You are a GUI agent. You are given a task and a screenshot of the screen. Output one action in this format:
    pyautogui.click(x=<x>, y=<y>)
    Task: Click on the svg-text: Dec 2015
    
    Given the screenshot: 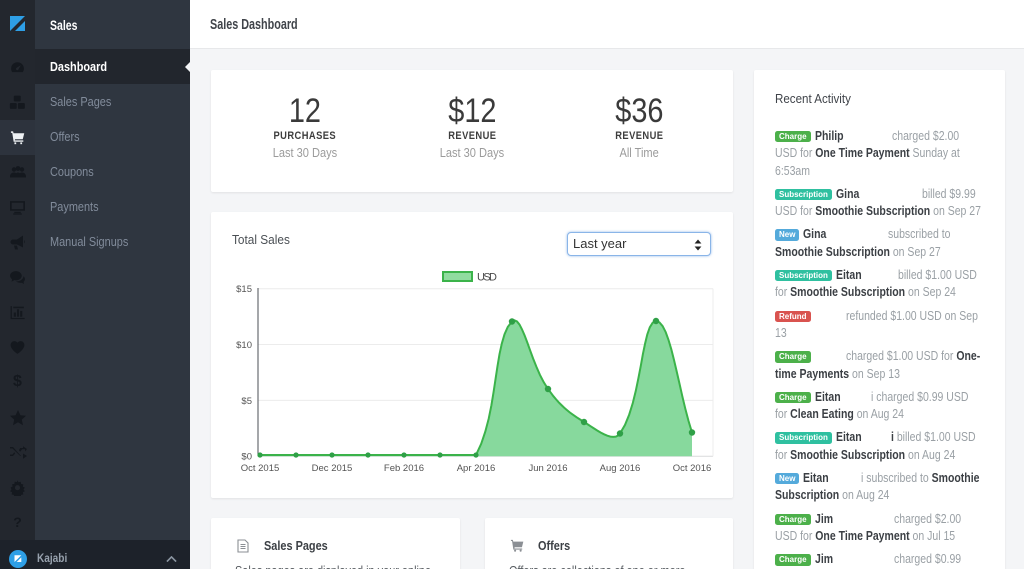 What is the action you would take?
    pyautogui.click(x=332, y=468)
    